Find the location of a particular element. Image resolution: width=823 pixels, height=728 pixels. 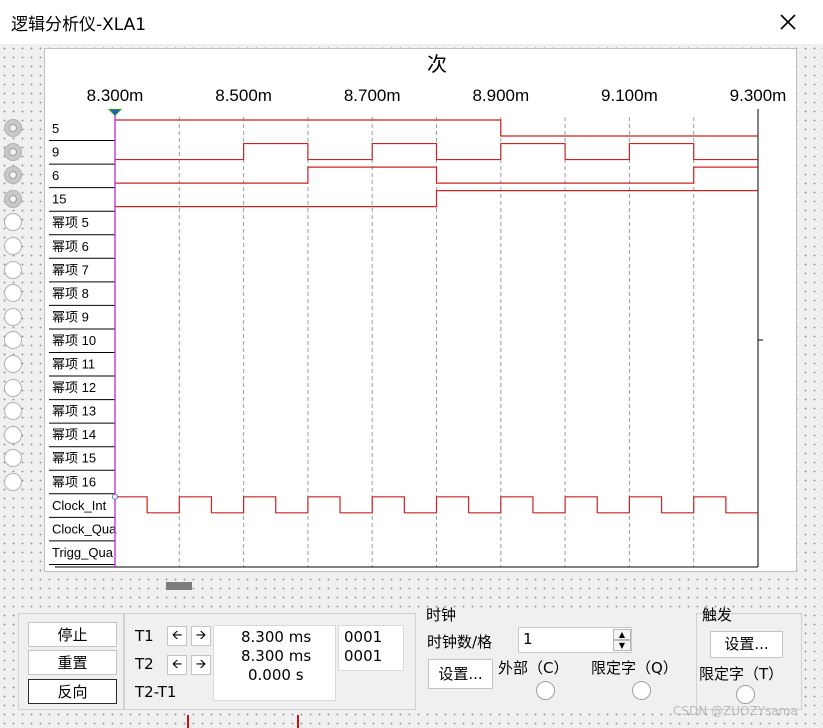

window-title: 逻辑分析仪-XLA1 is located at coordinates (79, 25).